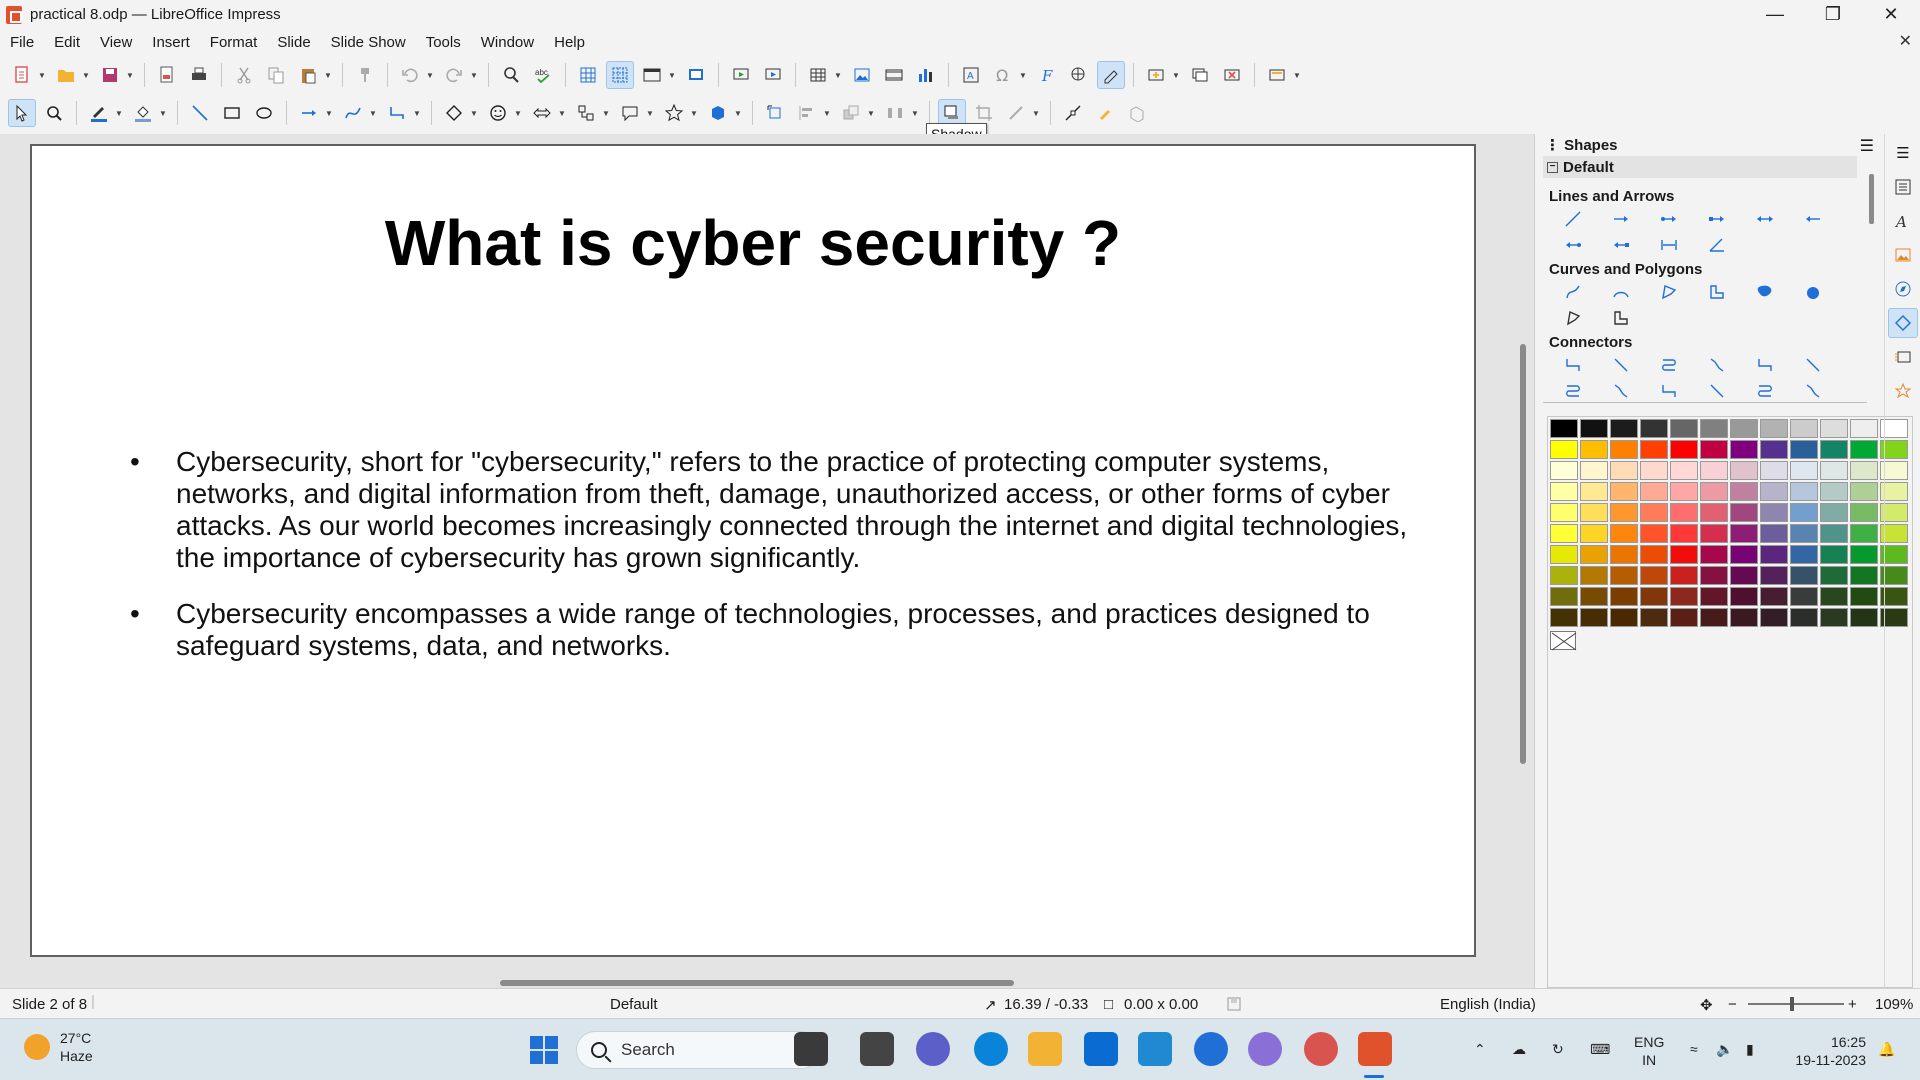 This screenshot has width=1920, height=1080. Describe the element at coordinates (1886, 1049) in the screenshot. I see `notification-bell-icon: 🔔` at that location.